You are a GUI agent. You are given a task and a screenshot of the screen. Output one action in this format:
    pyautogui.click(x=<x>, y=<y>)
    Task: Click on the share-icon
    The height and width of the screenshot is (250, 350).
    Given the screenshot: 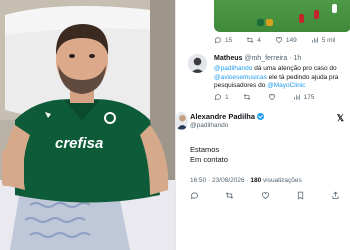 What is the action you would take?
    pyautogui.click(x=335, y=195)
    